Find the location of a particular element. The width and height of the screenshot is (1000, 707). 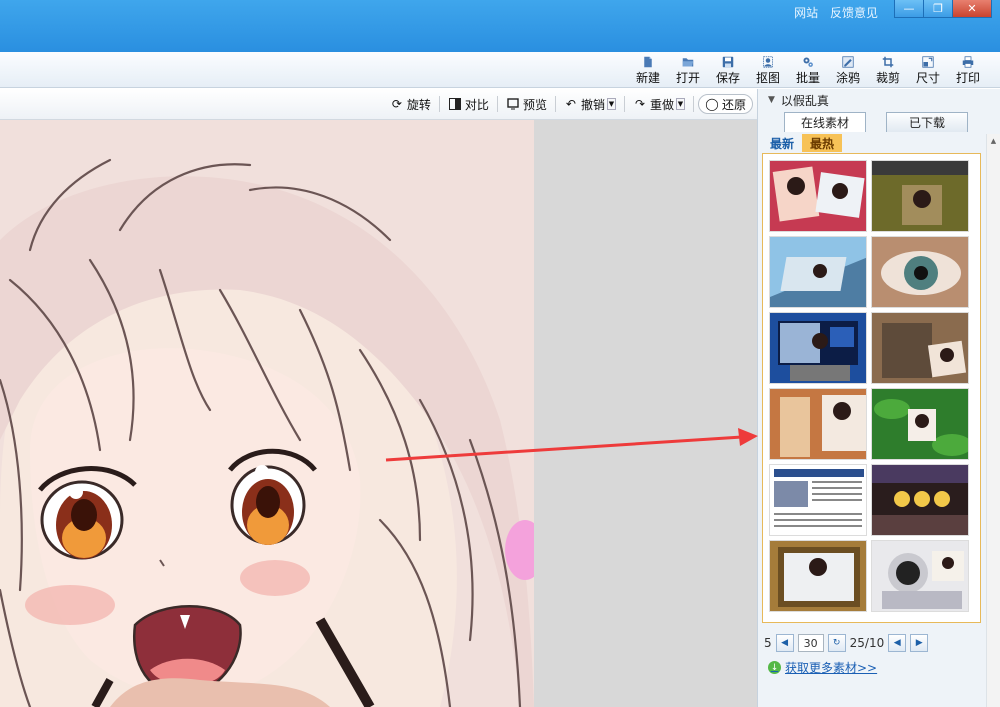

resize-button: 尺寸 is located at coordinates (928, 70).